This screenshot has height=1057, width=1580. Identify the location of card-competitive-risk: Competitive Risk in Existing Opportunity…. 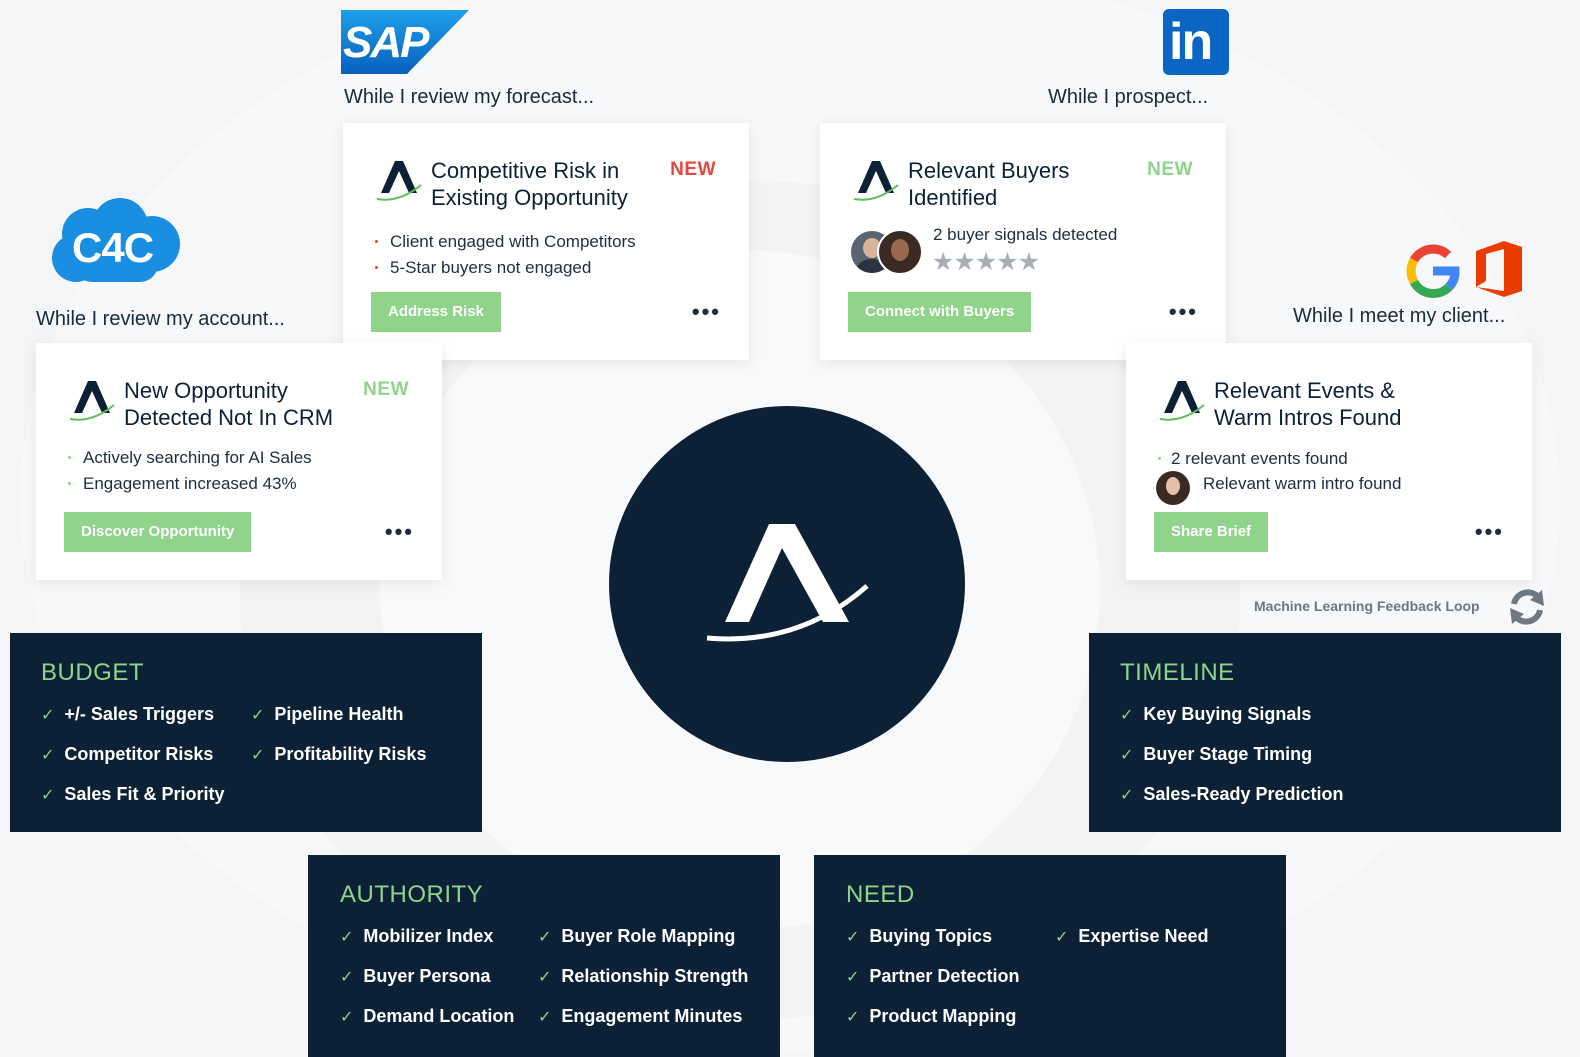
(546, 241).